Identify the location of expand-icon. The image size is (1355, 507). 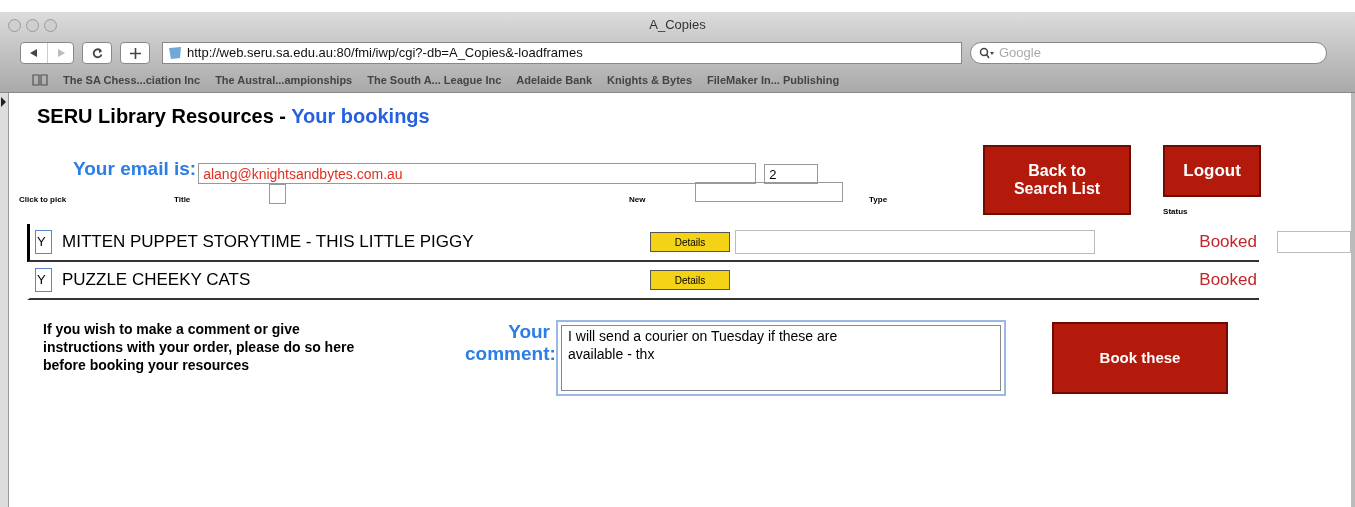
(3, 102).